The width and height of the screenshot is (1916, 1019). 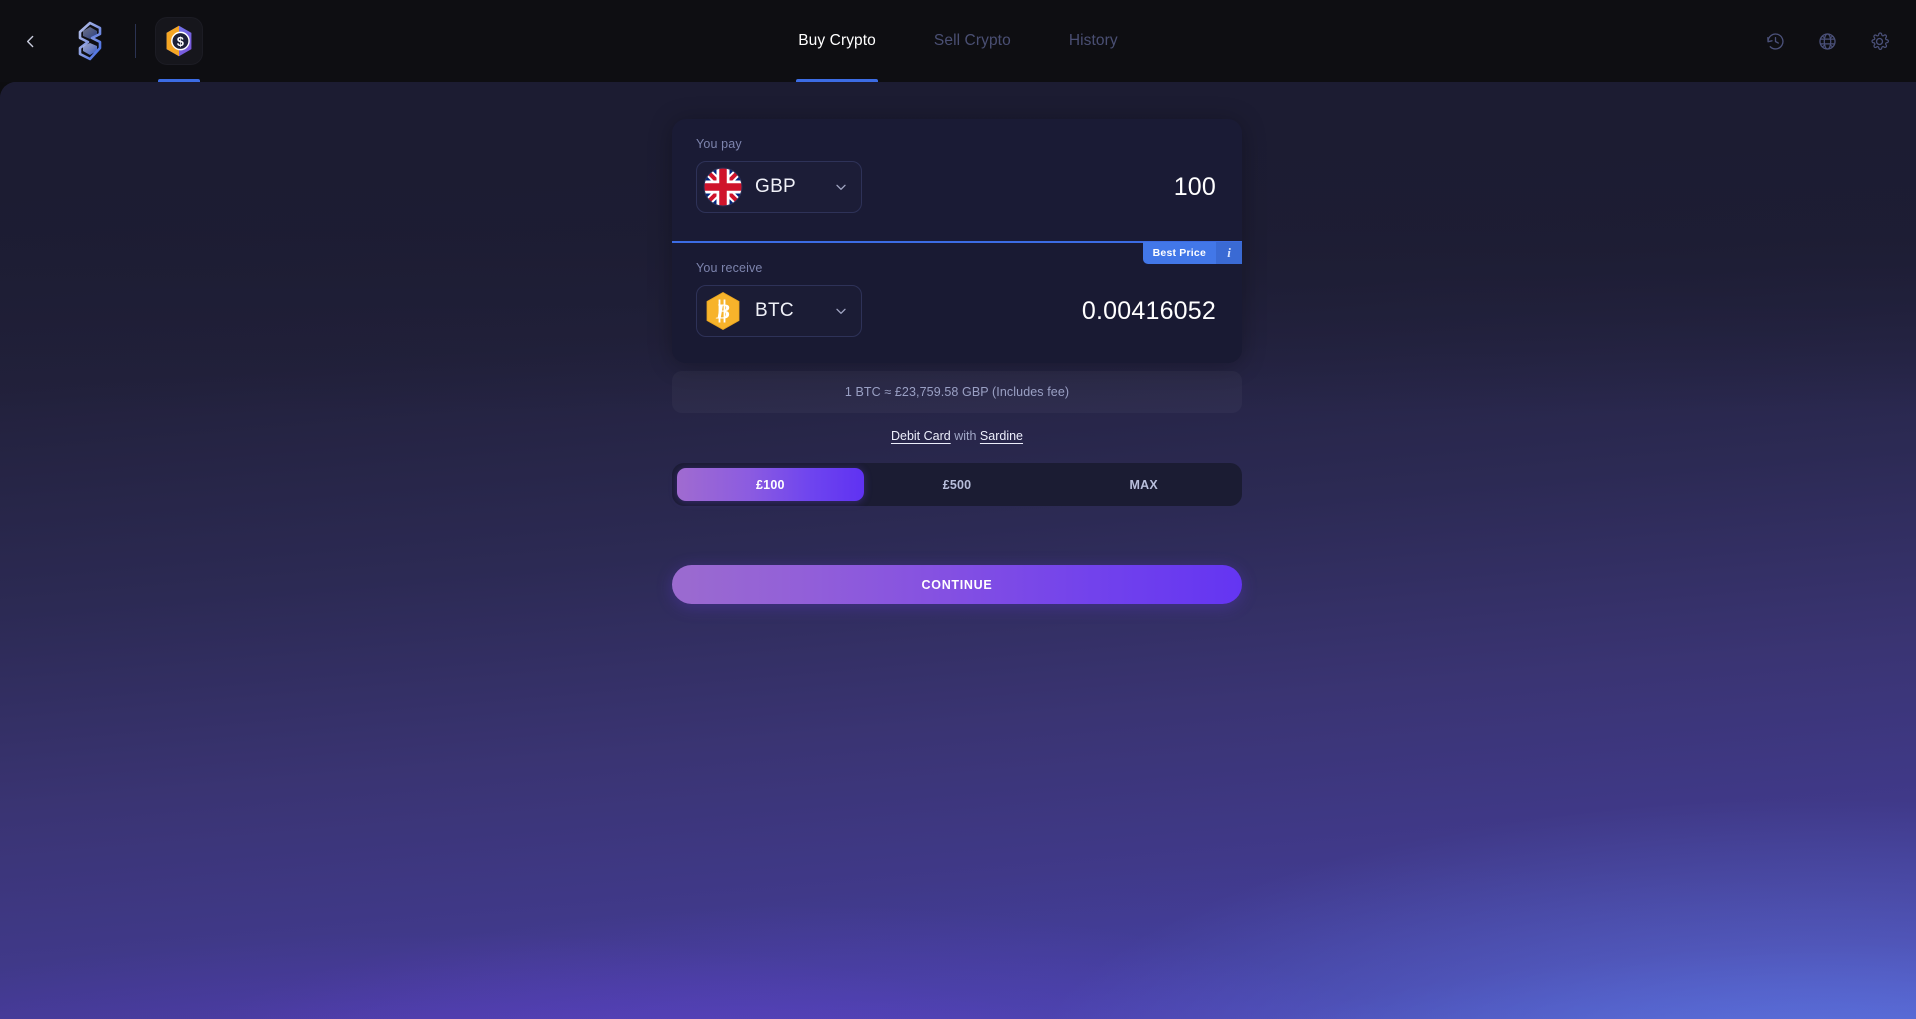 I want to click on tab-history-label: History, so click(x=1093, y=40).